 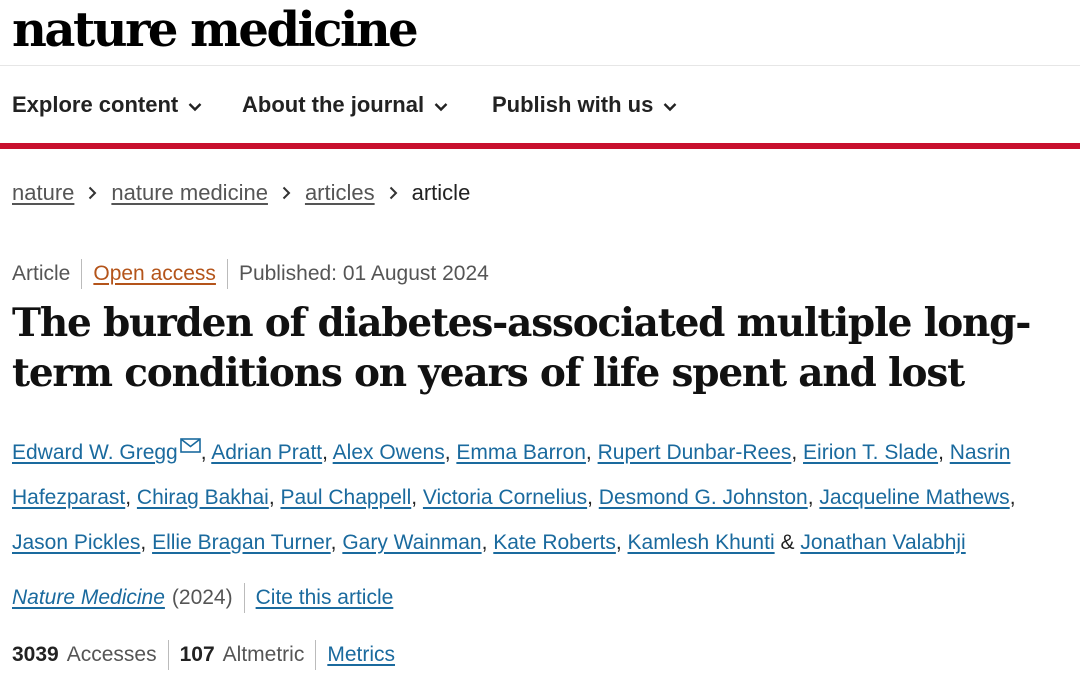 I want to click on author-link: Jacqueline Mathews, so click(x=914, y=497).